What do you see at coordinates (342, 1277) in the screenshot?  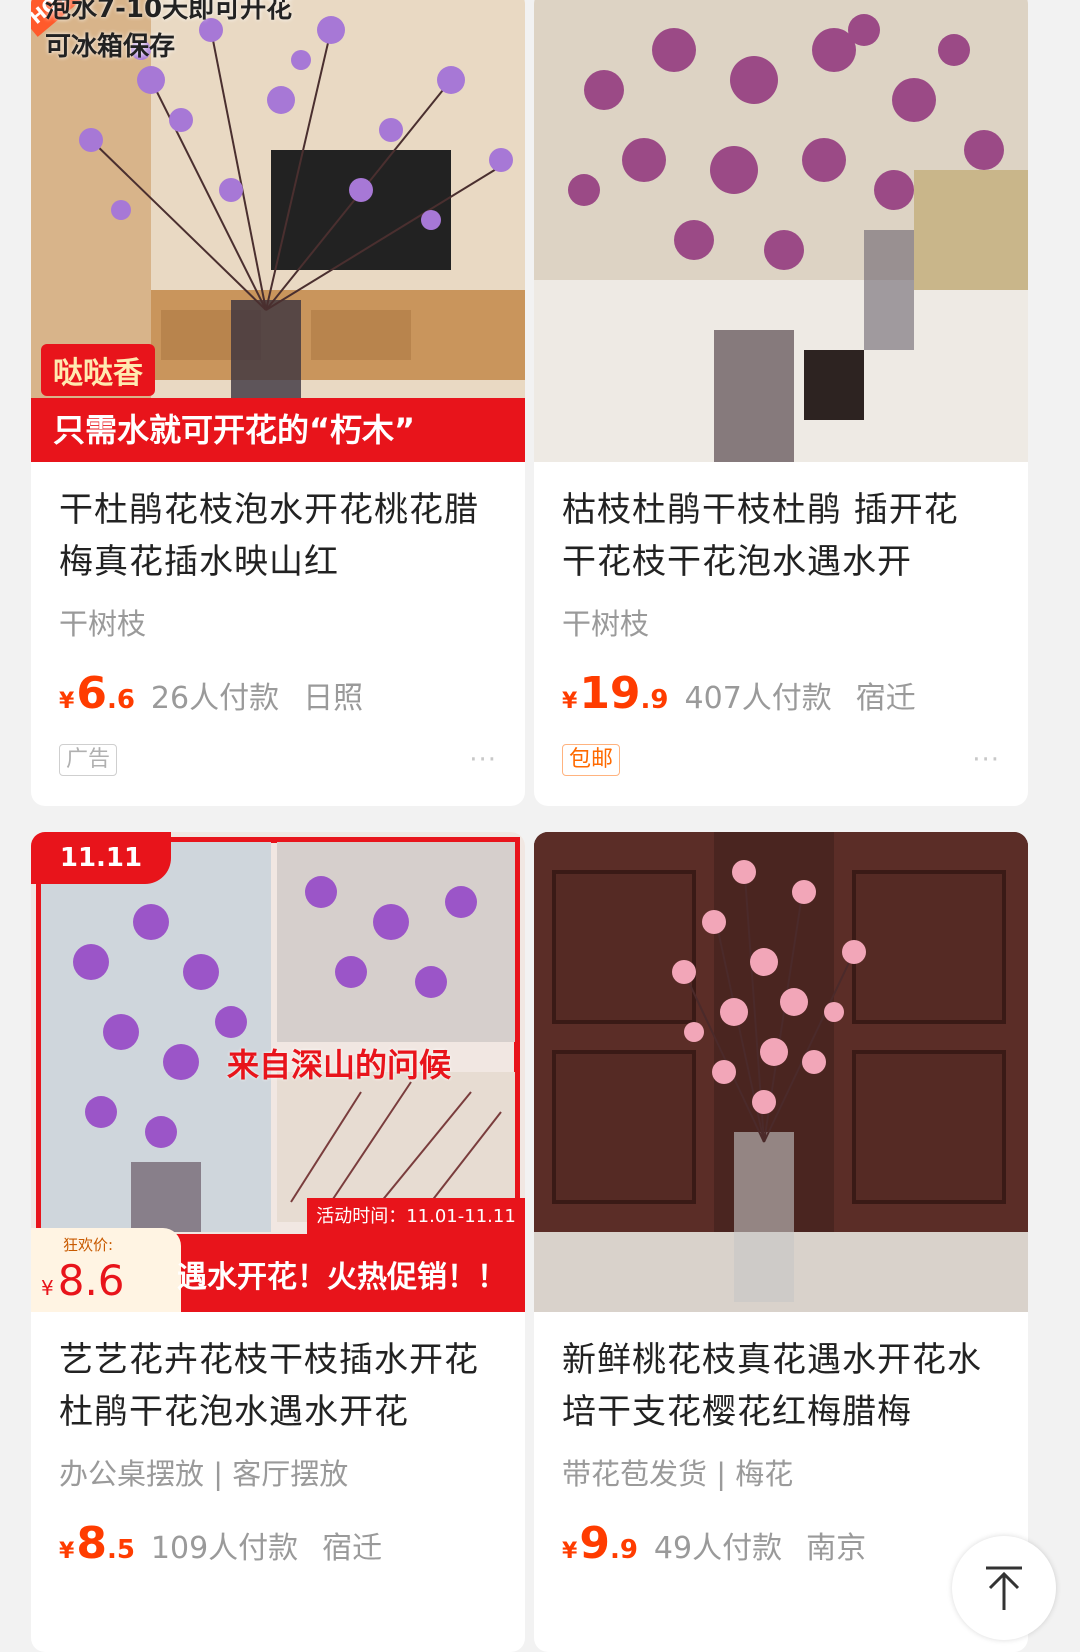 I see `promo-text: 遇水开花！火热促销！！` at bounding box center [342, 1277].